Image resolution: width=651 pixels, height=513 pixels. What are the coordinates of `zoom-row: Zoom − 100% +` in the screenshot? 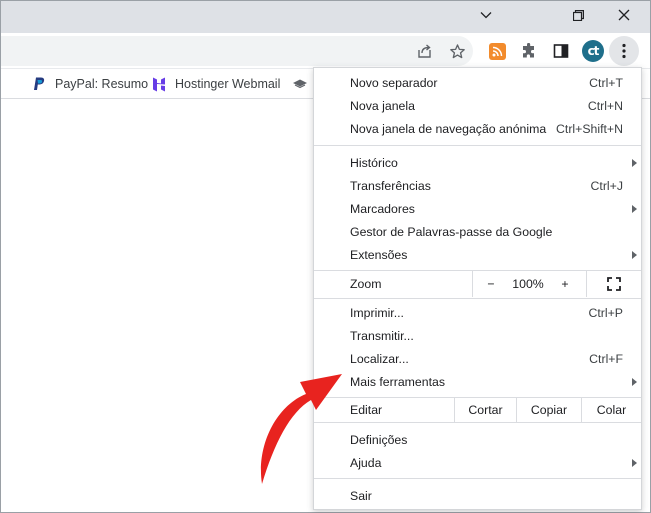 It's located at (477, 284).